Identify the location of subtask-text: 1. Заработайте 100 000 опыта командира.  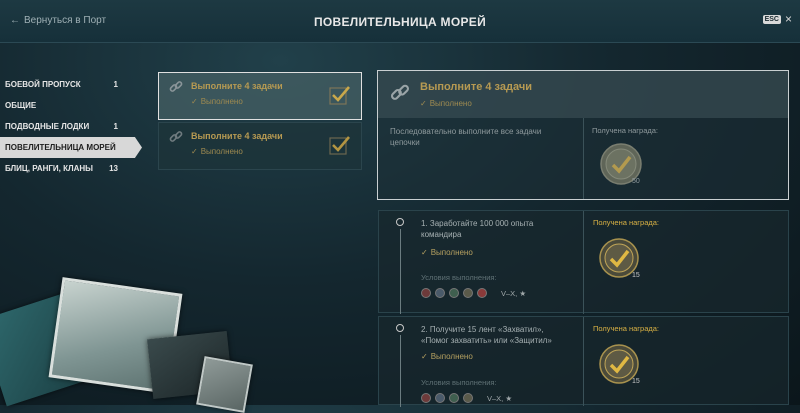
(477, 229).